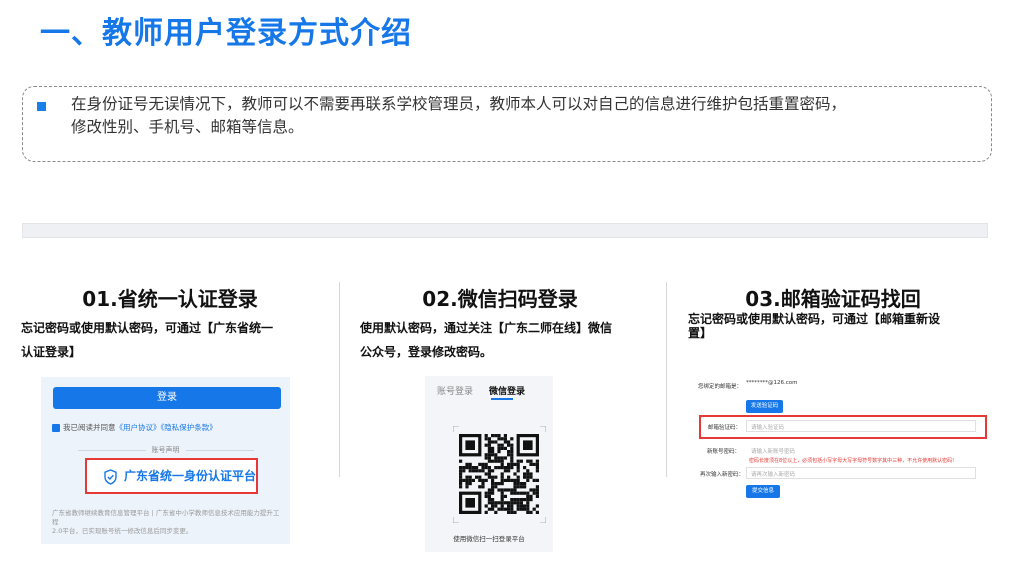  I want to click on page-title: 一、教师用户登录方式介绍, so click(226, 33).